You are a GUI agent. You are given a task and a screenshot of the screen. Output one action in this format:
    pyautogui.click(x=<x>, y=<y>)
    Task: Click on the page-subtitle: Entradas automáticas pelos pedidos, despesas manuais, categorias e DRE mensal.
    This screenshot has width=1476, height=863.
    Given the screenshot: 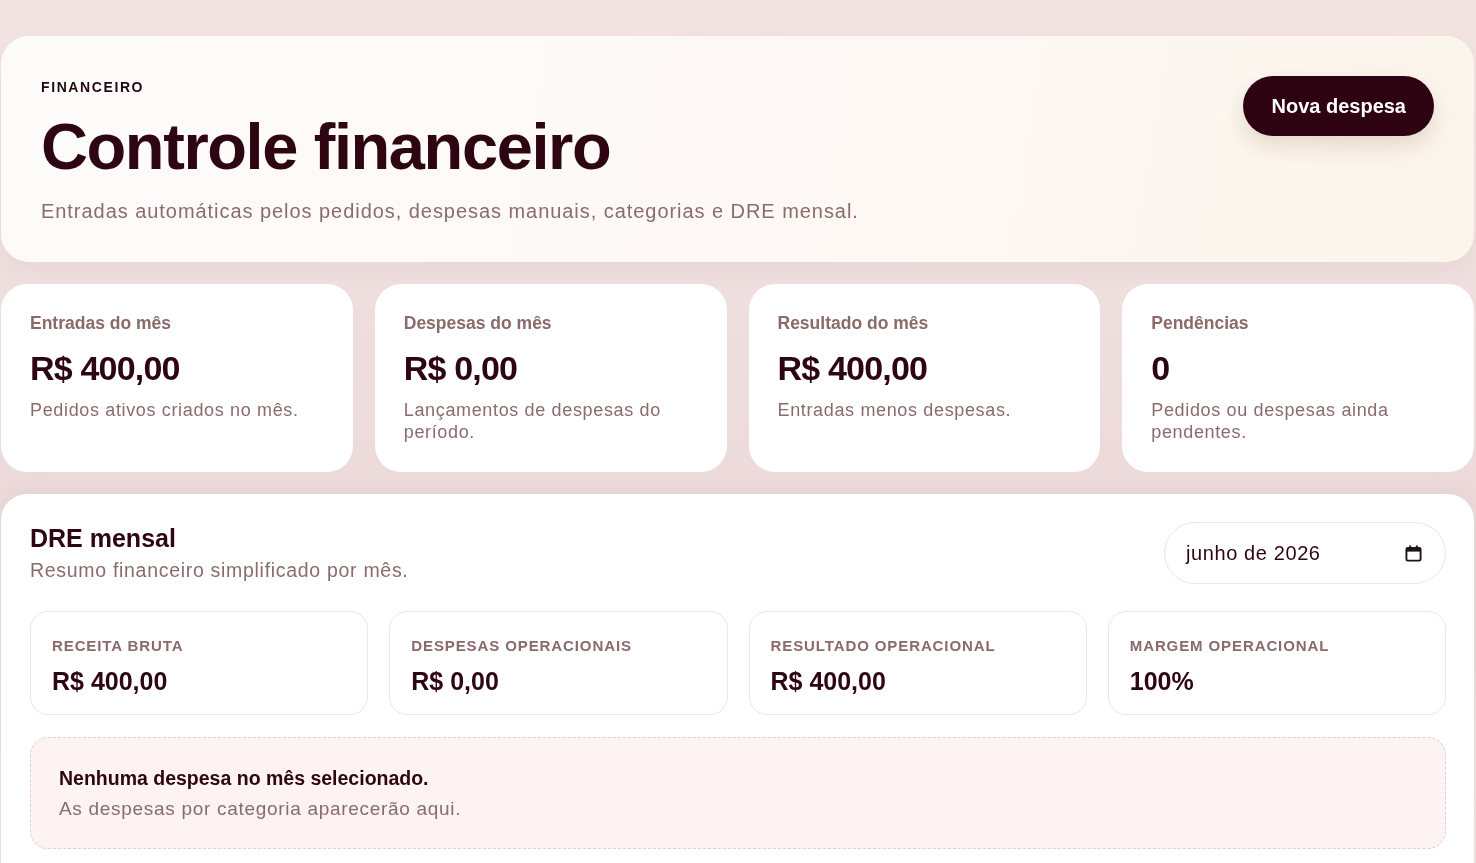 What is the action you would take?
    pyautogui.click(x=450, y=211)
    